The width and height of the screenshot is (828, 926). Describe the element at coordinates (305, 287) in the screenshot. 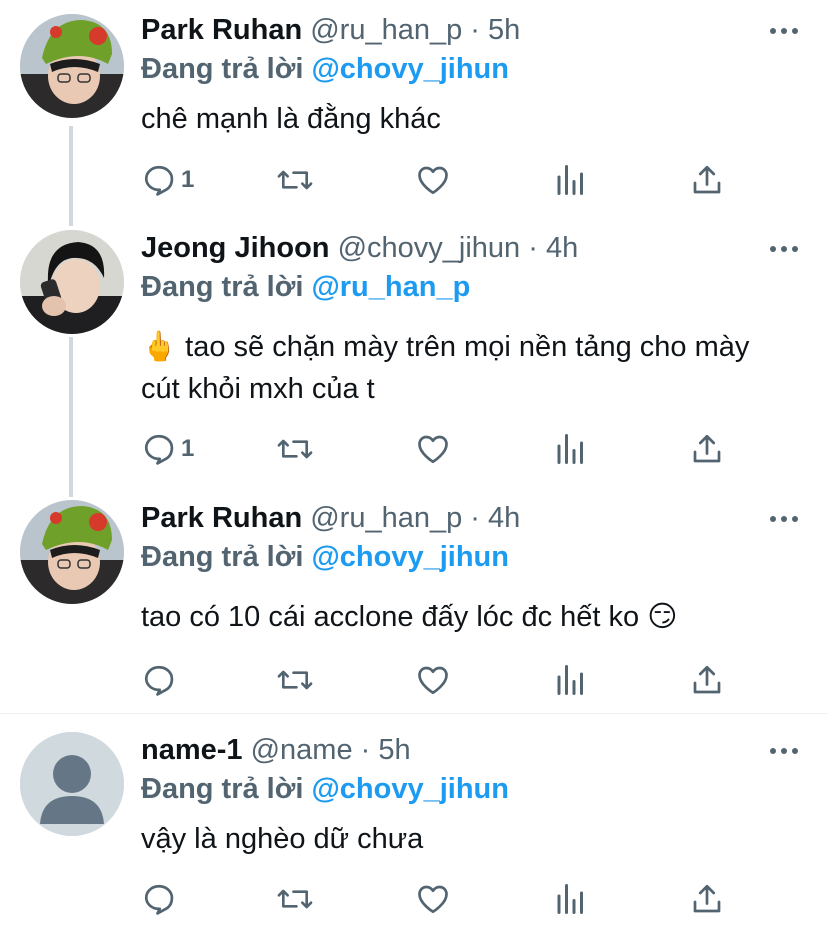

I see `replying-to: Đang trả lời @ru_han_p` at that location.